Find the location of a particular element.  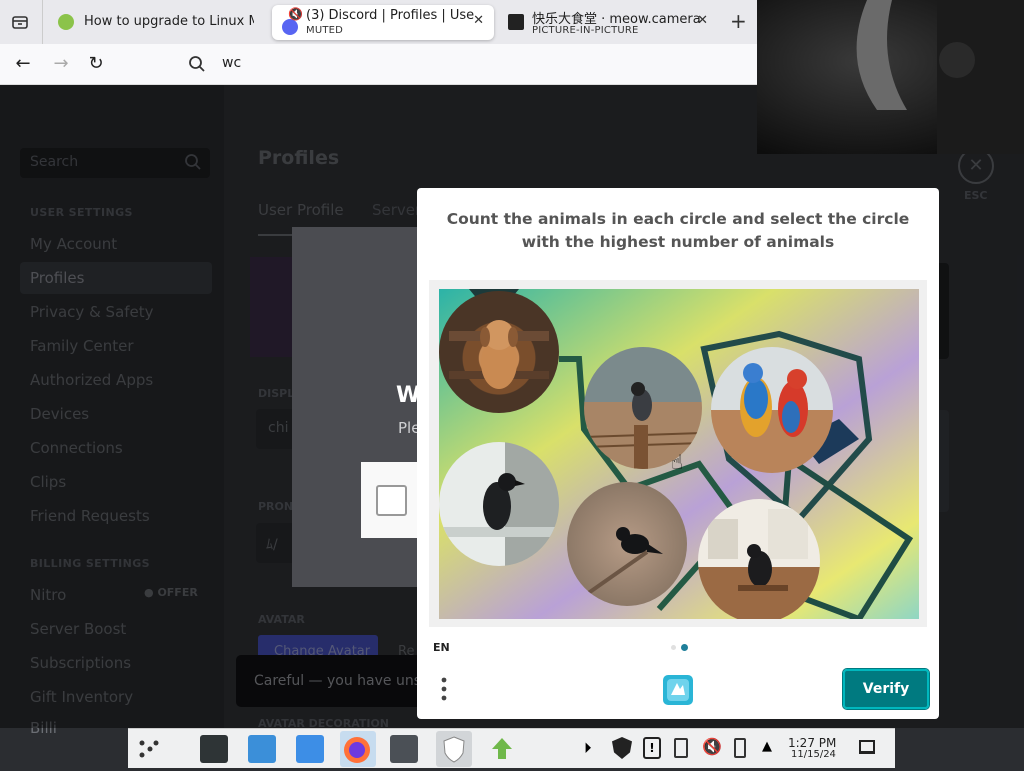

captcha-checkbox is located at coordinates (391, 500).